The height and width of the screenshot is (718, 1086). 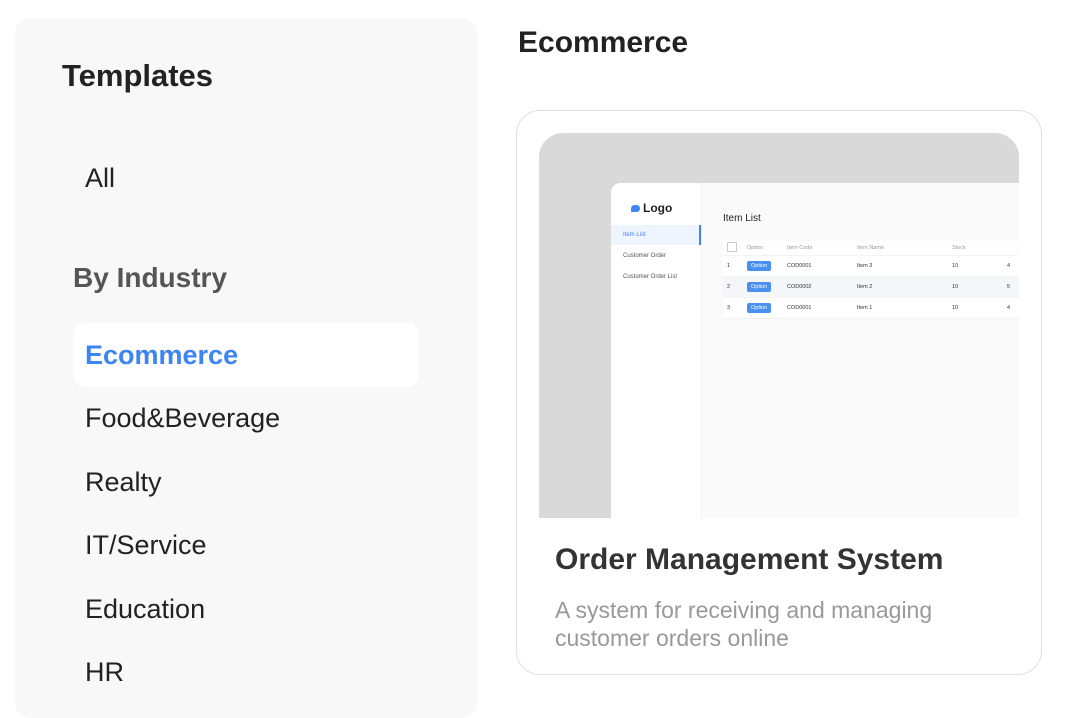 I want to click on preview-cell: Item 3, so click(x=865, y=266).